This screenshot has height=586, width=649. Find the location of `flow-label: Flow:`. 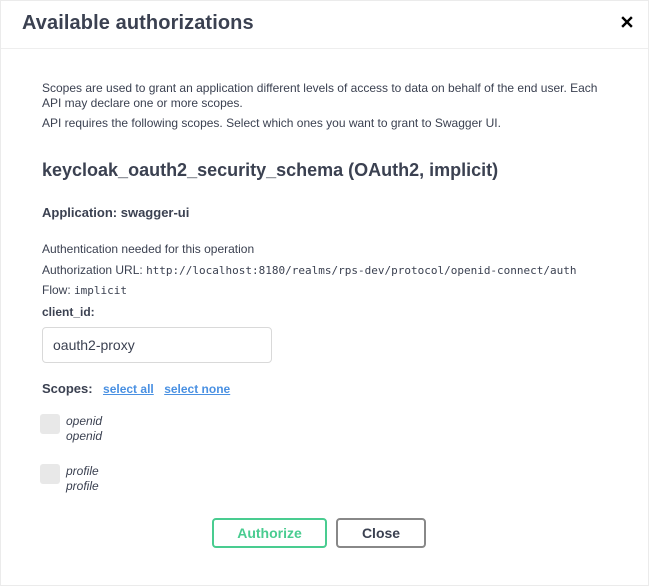

flow-label: Flow: is located at coordinates (56, 290).